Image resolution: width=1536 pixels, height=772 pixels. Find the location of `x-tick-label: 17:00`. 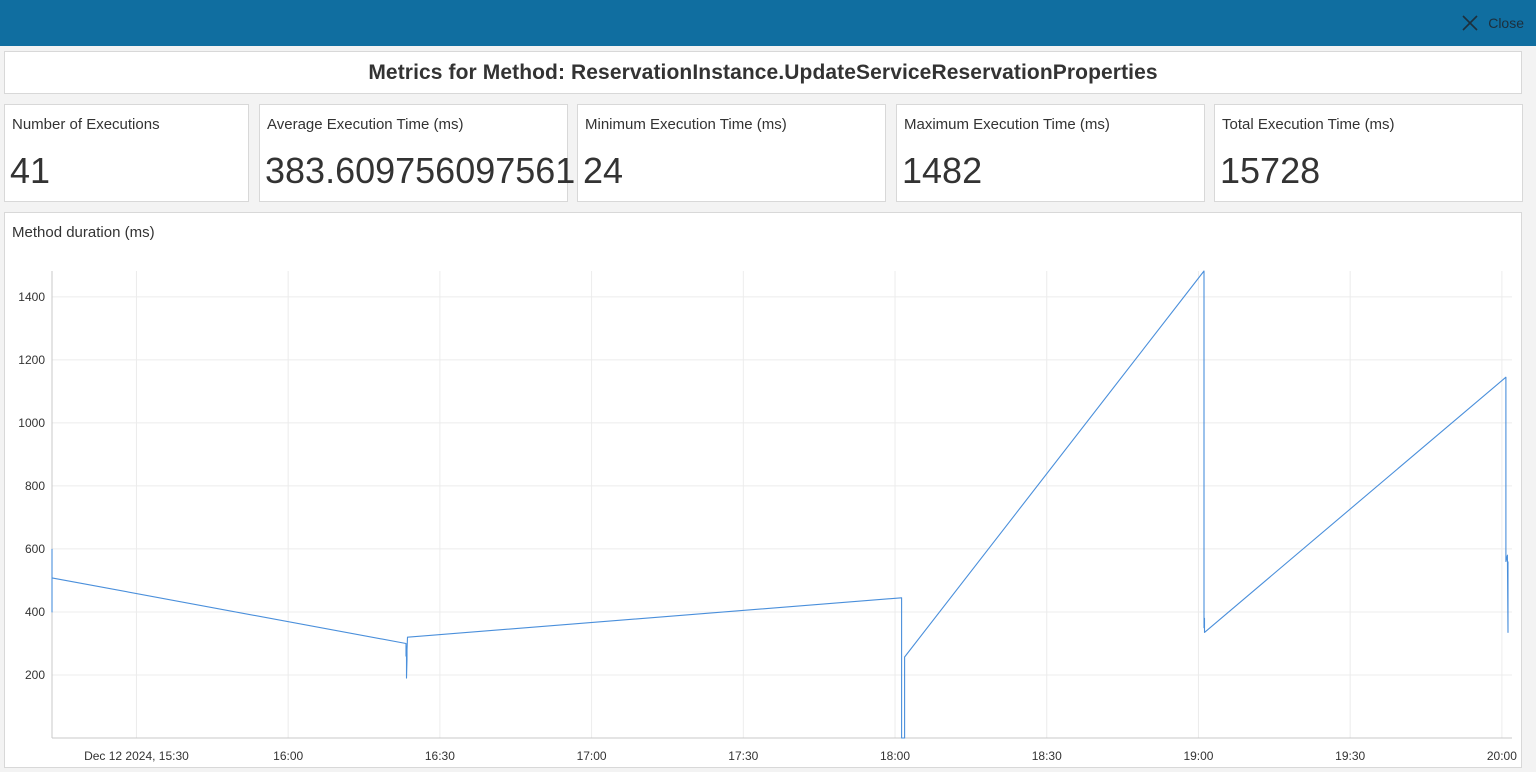

x-tick-label: 17:00 is located at coordinates (592, 756).